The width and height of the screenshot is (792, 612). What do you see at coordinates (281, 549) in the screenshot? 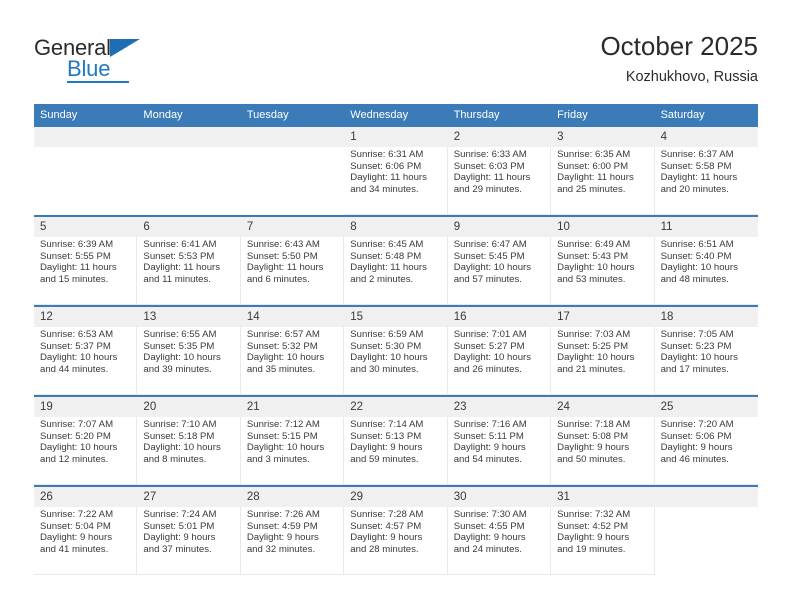
I see `daylight-text-line2: and 32 minutes.` at bounding box center [281, 549].